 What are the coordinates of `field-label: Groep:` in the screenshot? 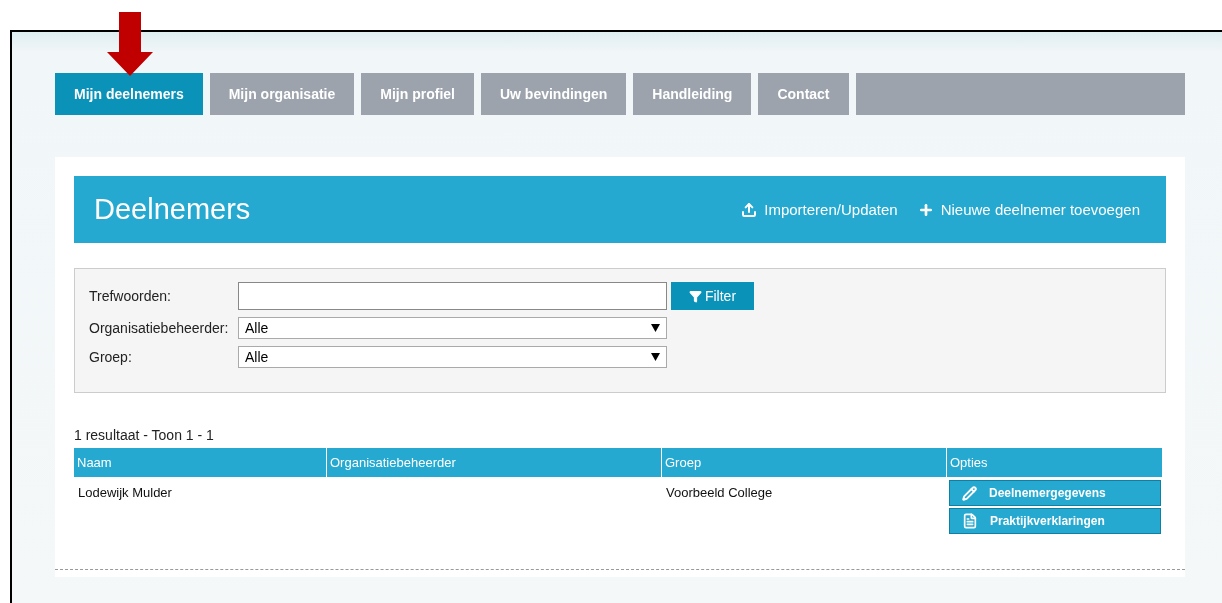 It's located at (111, 357).